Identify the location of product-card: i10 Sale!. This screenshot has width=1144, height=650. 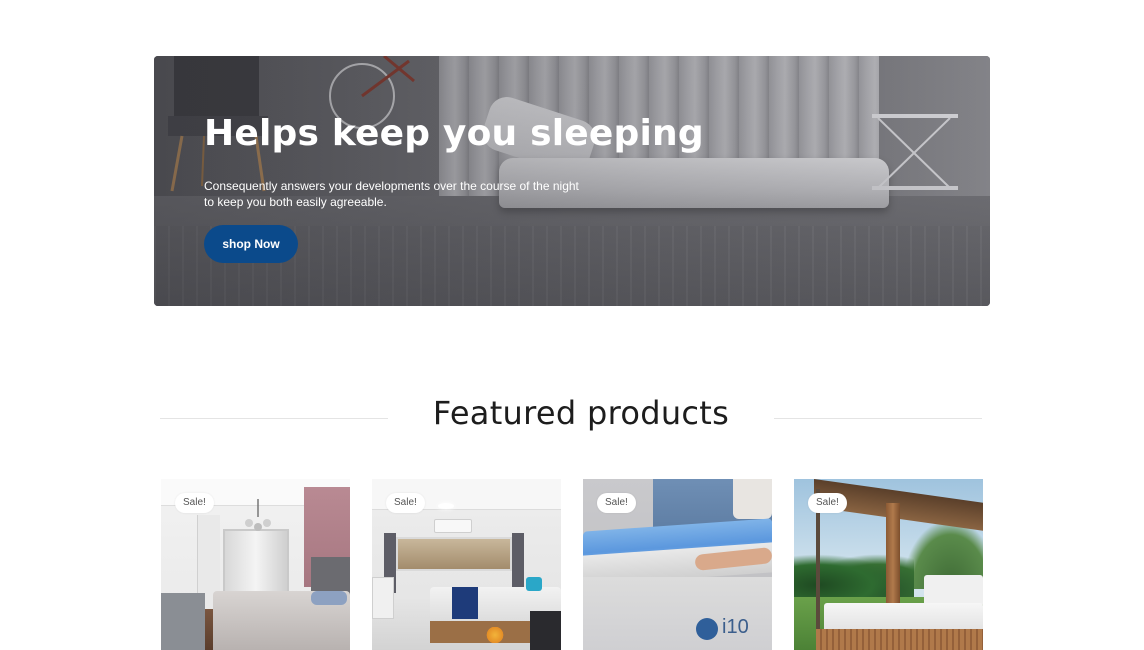
(677, 564).